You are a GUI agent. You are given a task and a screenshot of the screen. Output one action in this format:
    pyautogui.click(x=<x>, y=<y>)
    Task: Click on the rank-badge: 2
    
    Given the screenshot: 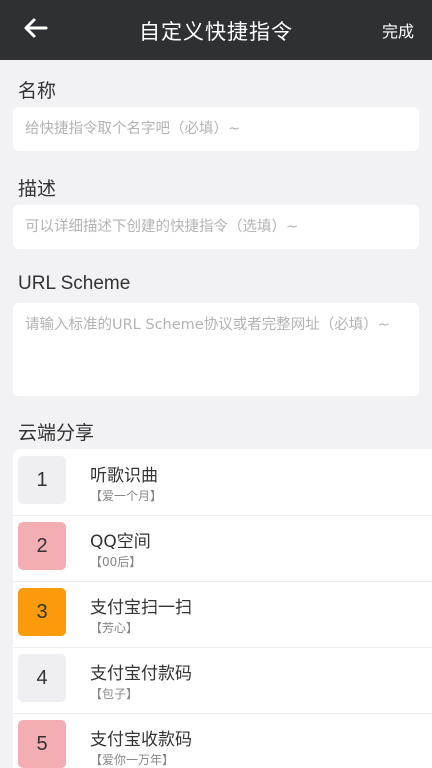 What is the action you would take?
    pyautogui.click(x=42, y=546)
    